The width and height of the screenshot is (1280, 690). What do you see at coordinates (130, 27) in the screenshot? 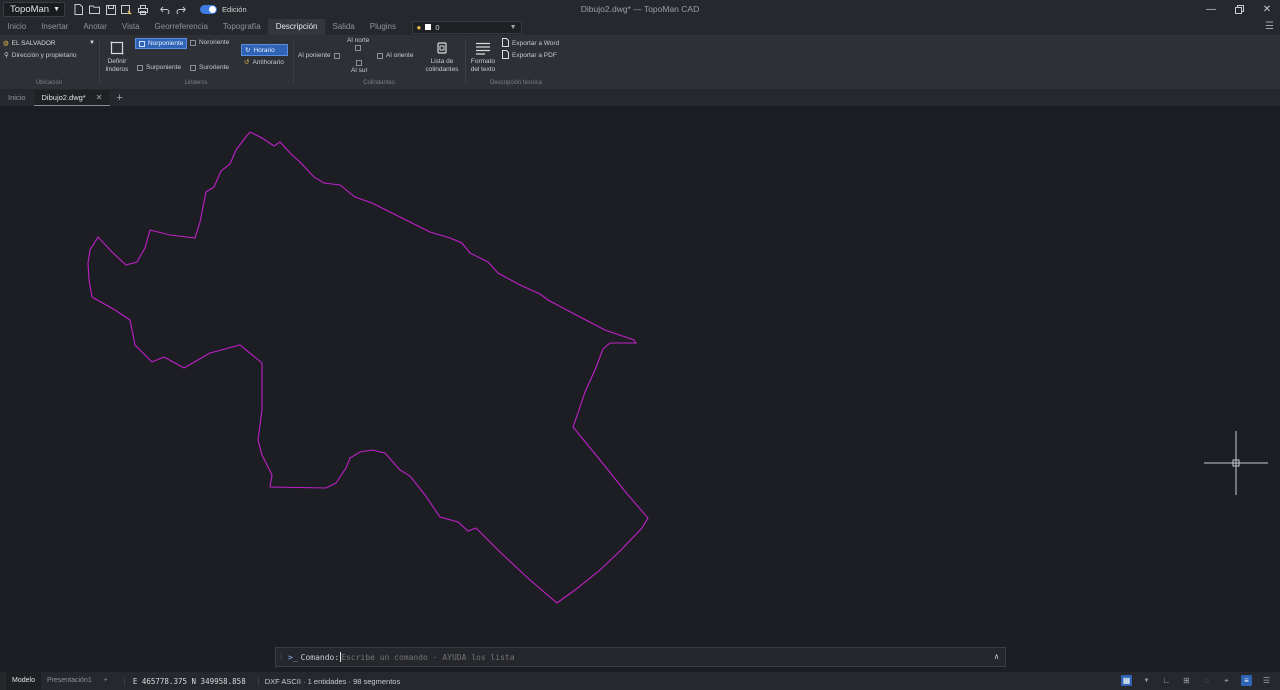
I see `tab-vista: Vista` at bounding box center [130, 27].